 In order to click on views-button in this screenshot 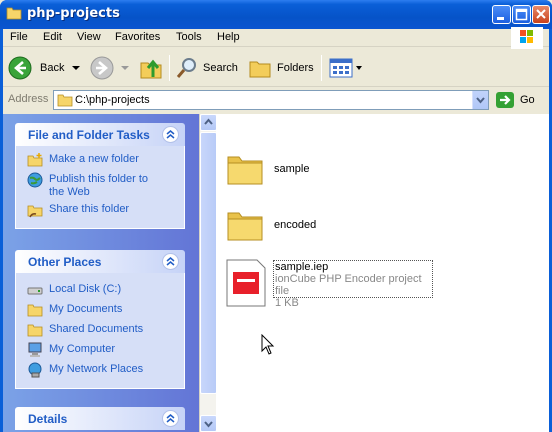, I will do `click(346, 68)`.